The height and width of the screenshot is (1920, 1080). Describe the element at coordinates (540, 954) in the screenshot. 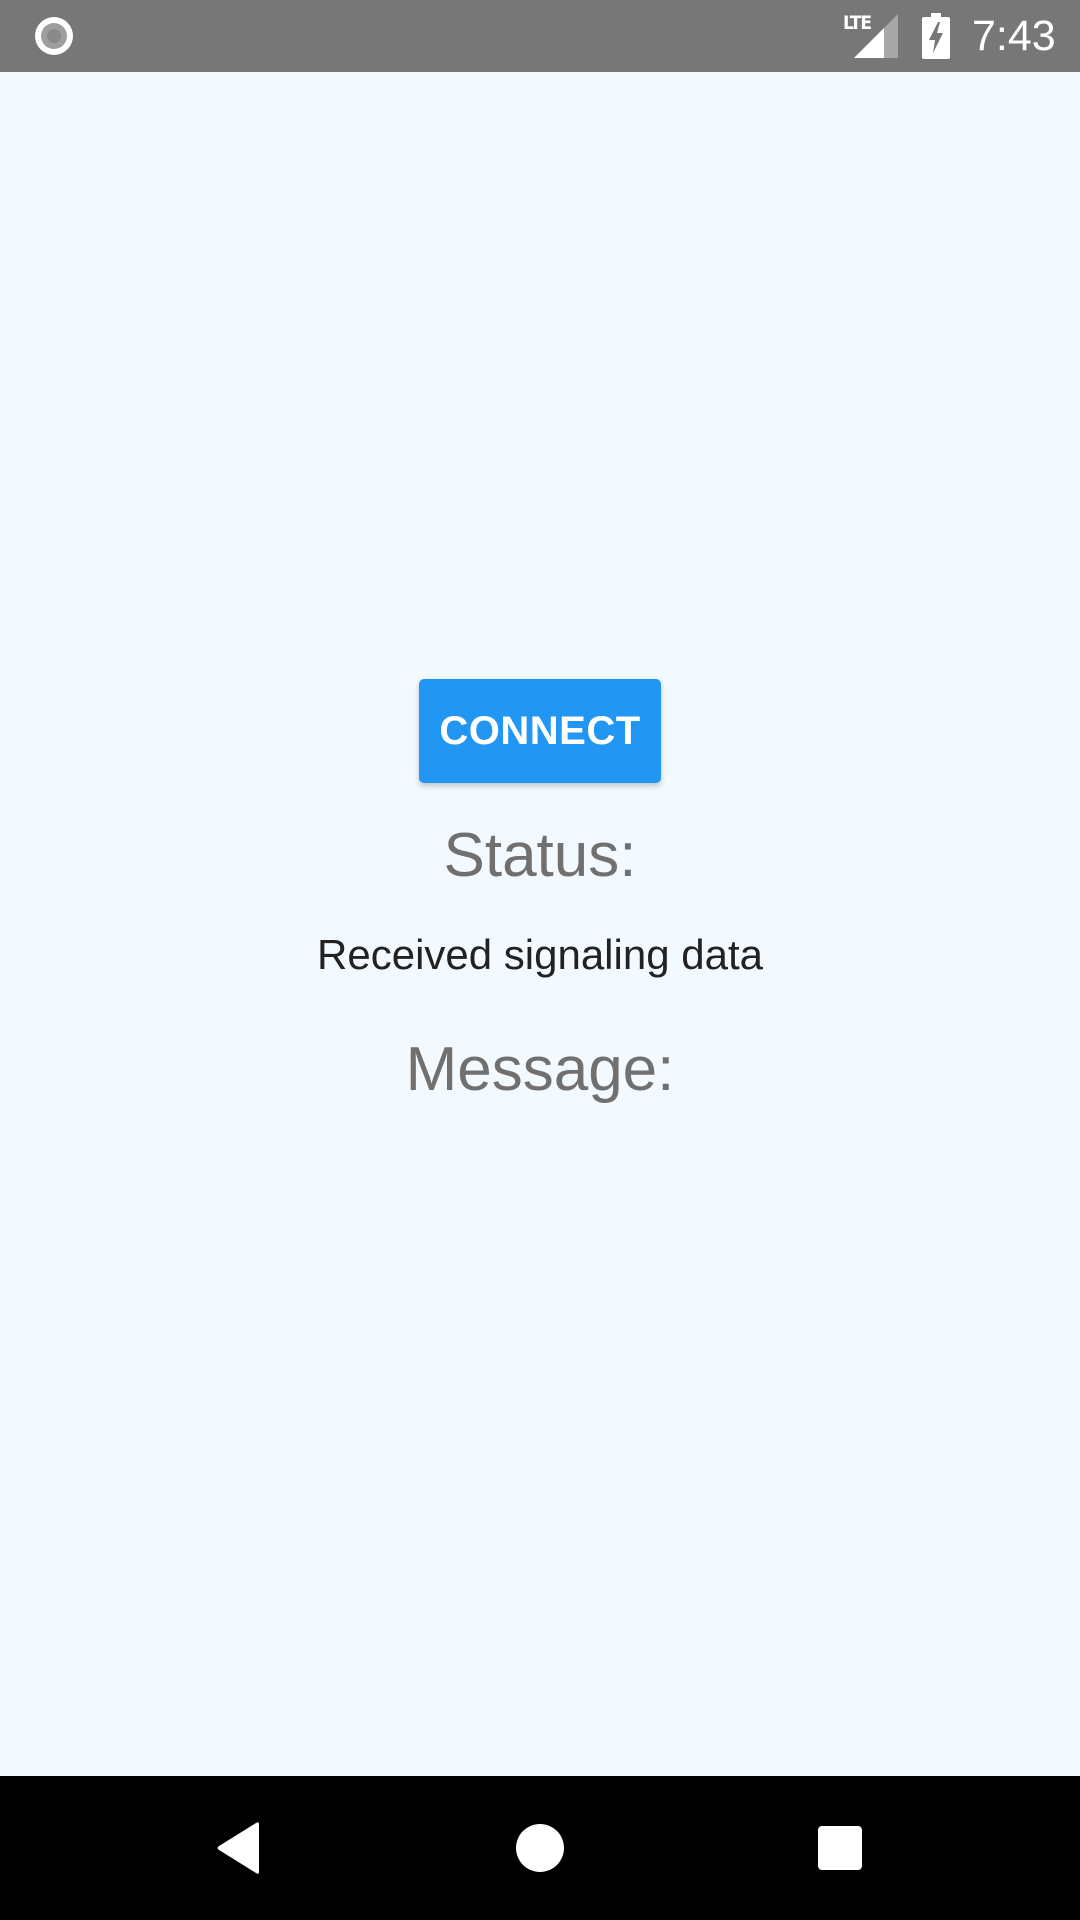

I see `status-value: Received signaling data` at that location.